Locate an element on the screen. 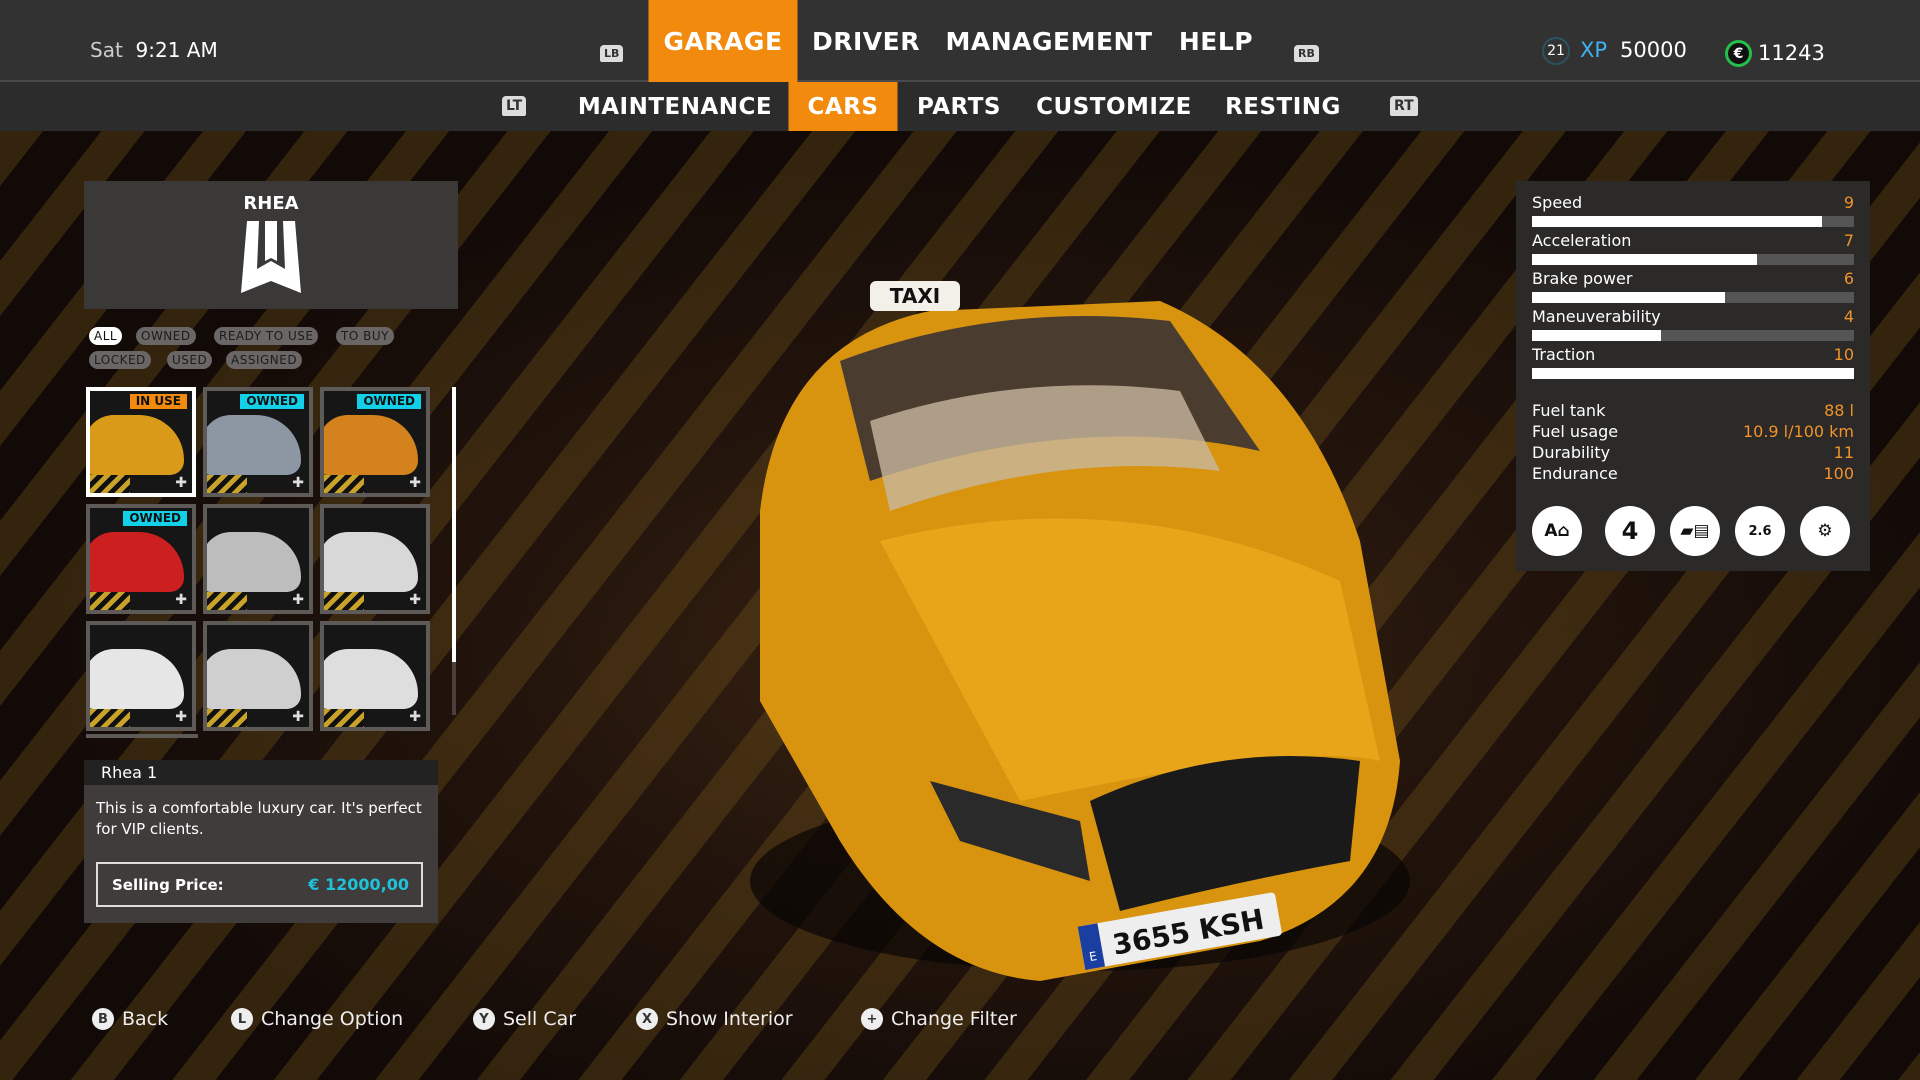  brand-name: RHEA is located at coordinates (271, 203).